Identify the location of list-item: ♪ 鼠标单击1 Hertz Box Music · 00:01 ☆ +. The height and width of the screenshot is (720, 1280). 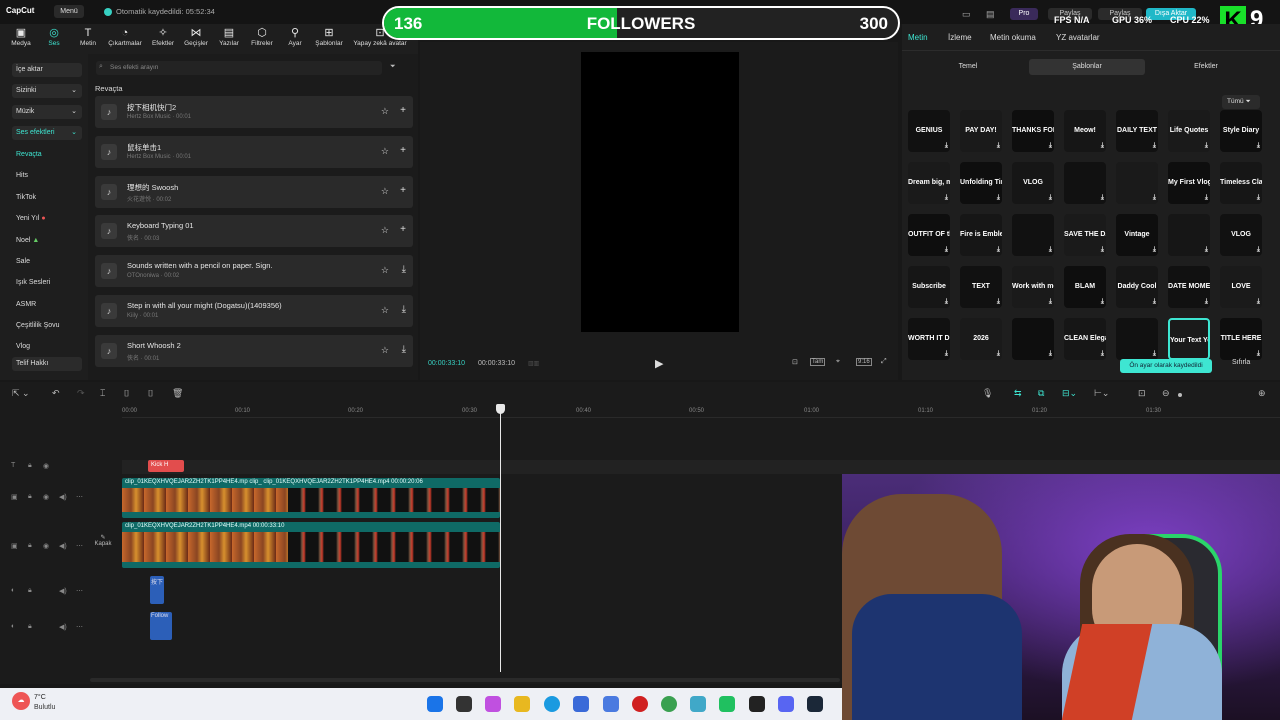
(254, 152).